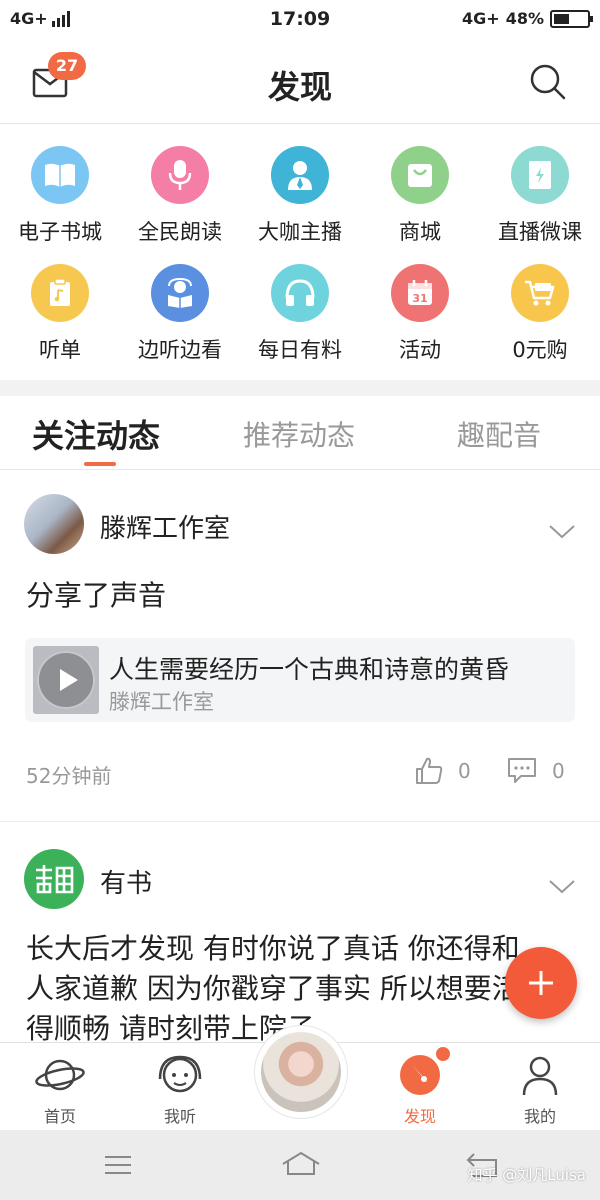 The image size is (600, 1200). What do you see at coordinates (524, 18) in the screenshot?
I see `battery-percent: 48%` at bounding box center [524, 18].